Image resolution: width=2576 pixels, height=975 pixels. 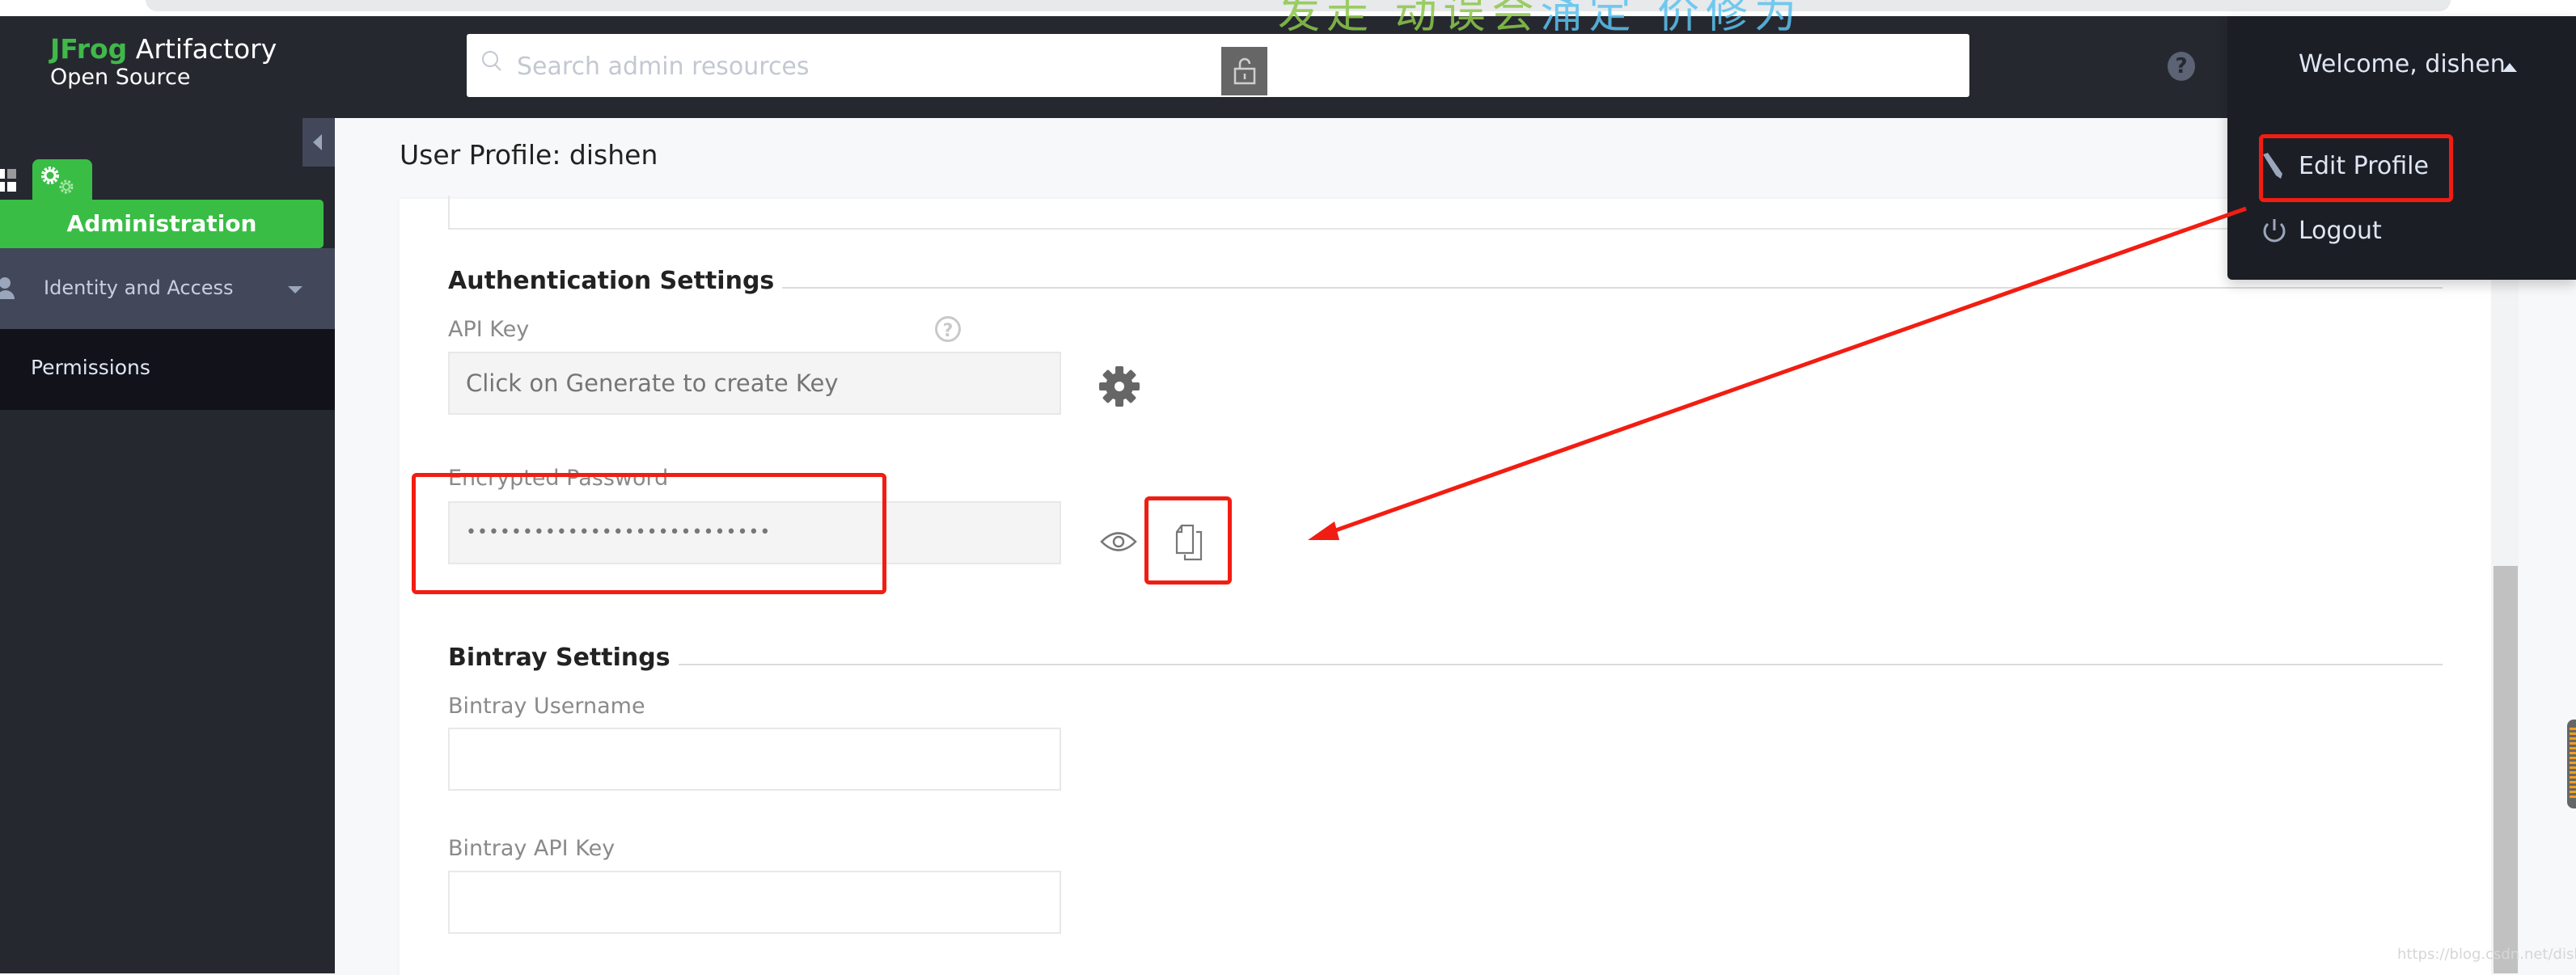 I want to click on person-icon, so click(x=8, y=288).